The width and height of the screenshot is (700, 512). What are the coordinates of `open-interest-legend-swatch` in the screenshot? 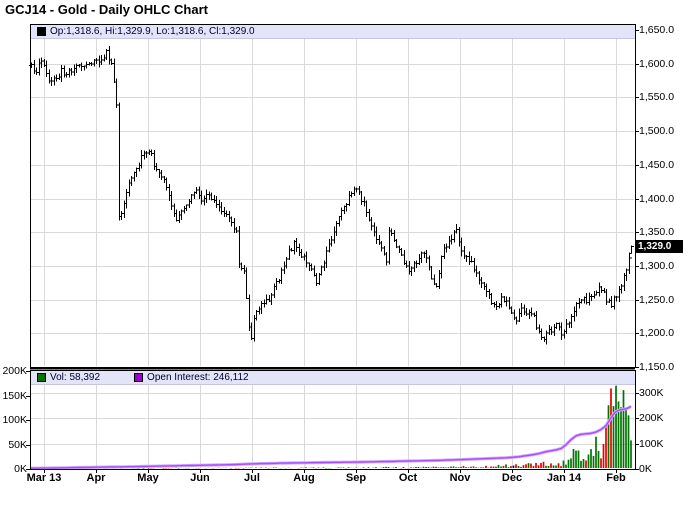 It's located at (139, 377).